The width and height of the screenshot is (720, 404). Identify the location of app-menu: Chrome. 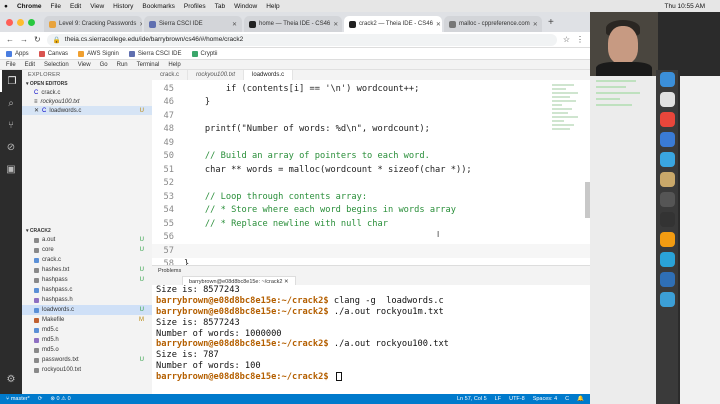
(29, 6).